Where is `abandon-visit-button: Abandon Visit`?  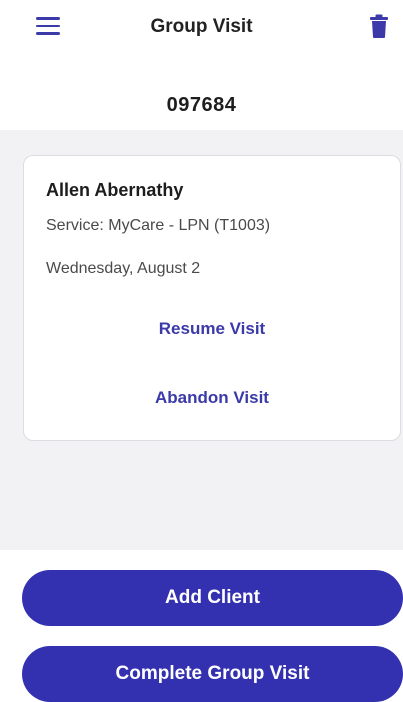
abandon-visit-button: Abandon Visit is located at coordinates (212, 398).